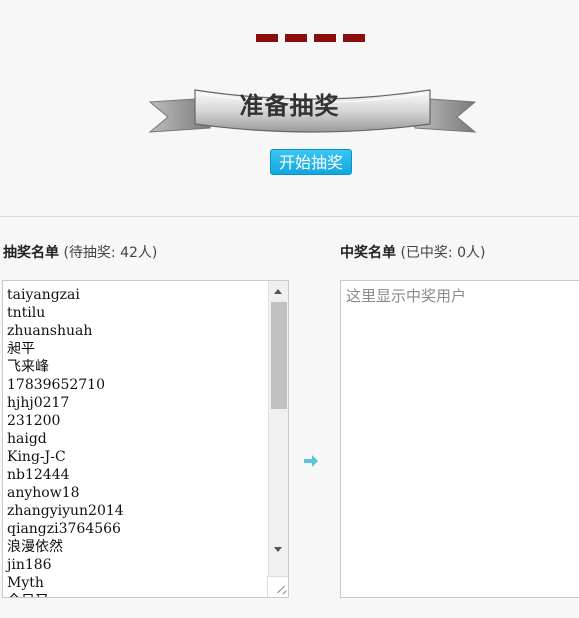 Image resolution: width=579 pixels, height=618 pixels. I want to click on candidate-name: 浪漫依然, so click(35, 547).